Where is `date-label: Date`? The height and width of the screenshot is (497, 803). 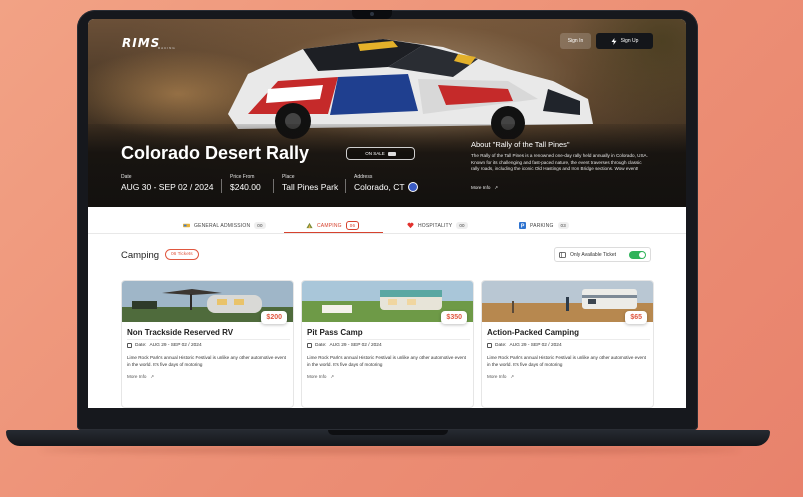 date-label: Date is located at coordinates (126, 177).